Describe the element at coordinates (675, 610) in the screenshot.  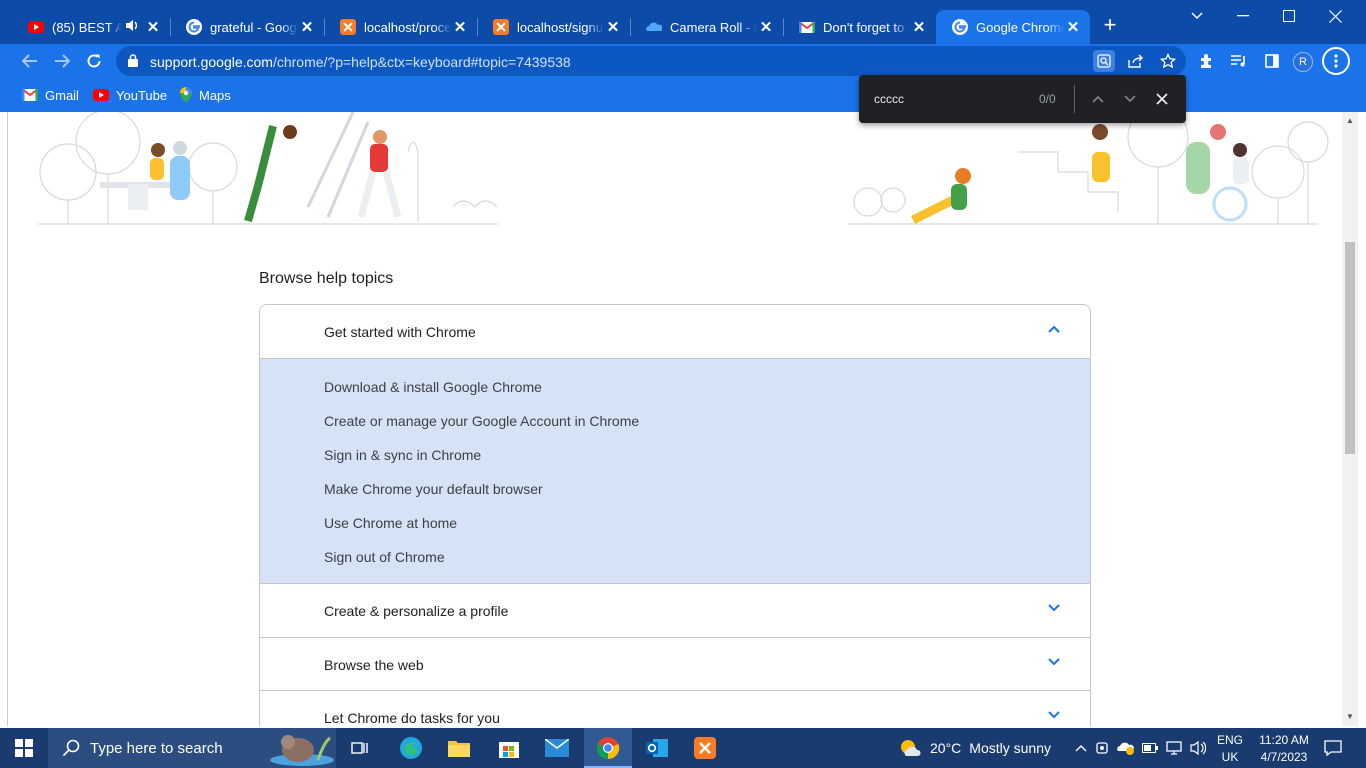
I see `topic-create-profile: Create & personalize a profile` at that location.